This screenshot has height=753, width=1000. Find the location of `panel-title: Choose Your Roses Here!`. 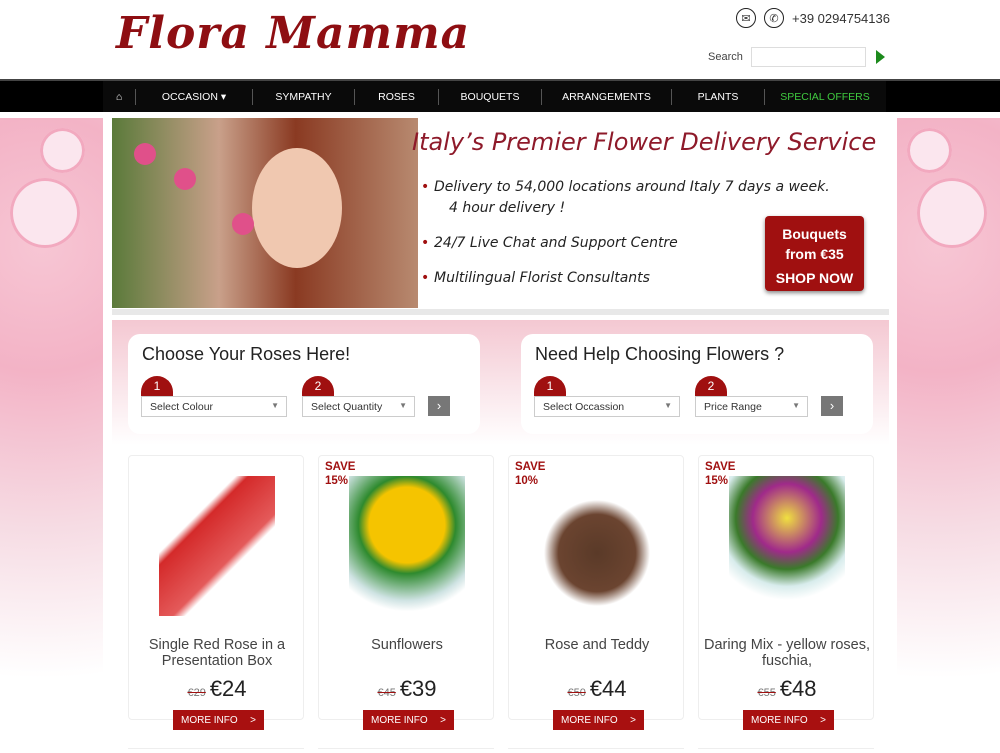

panel-title: Choose Your Roses Here! is located at coordinates (246, 354).